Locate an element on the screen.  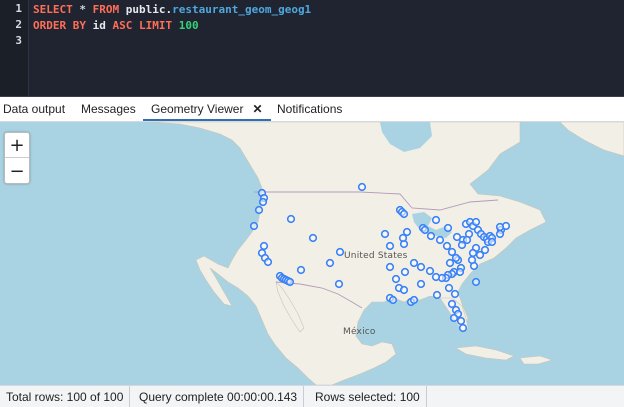
country-label-us: United States is located at coordinates (376, 256).